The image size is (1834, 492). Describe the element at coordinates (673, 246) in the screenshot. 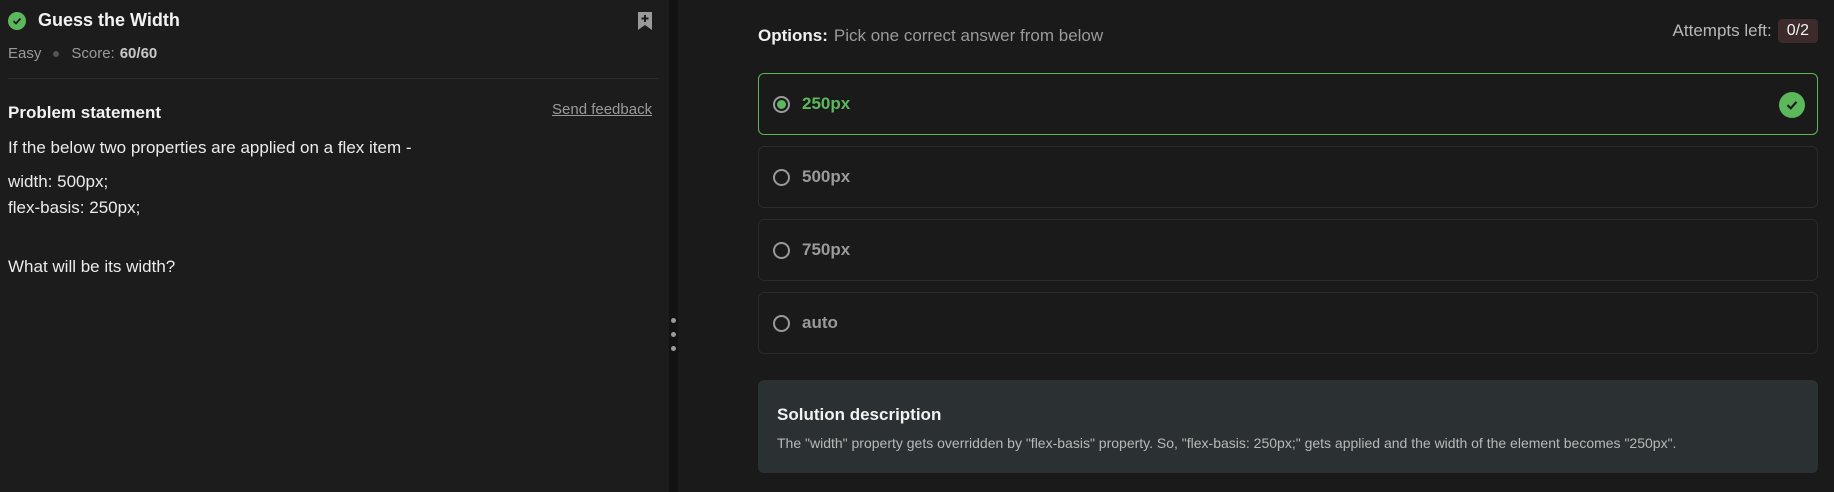

I see `panel-resize-handle` at that location.